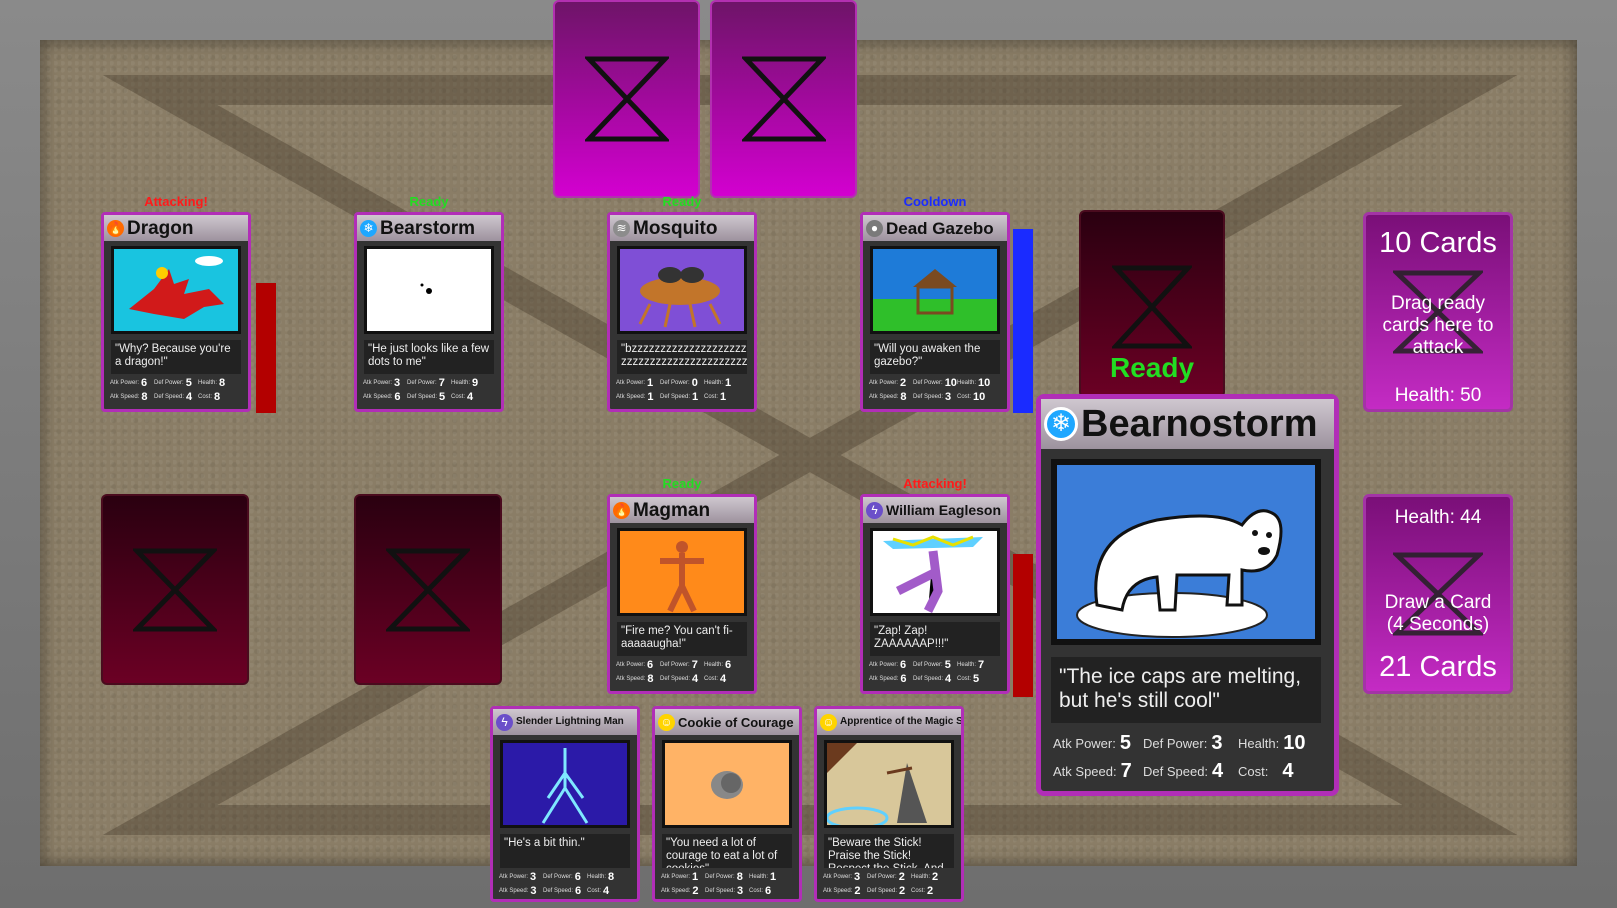  I want to click on def-speed-value: 4, so click(1218, 770).